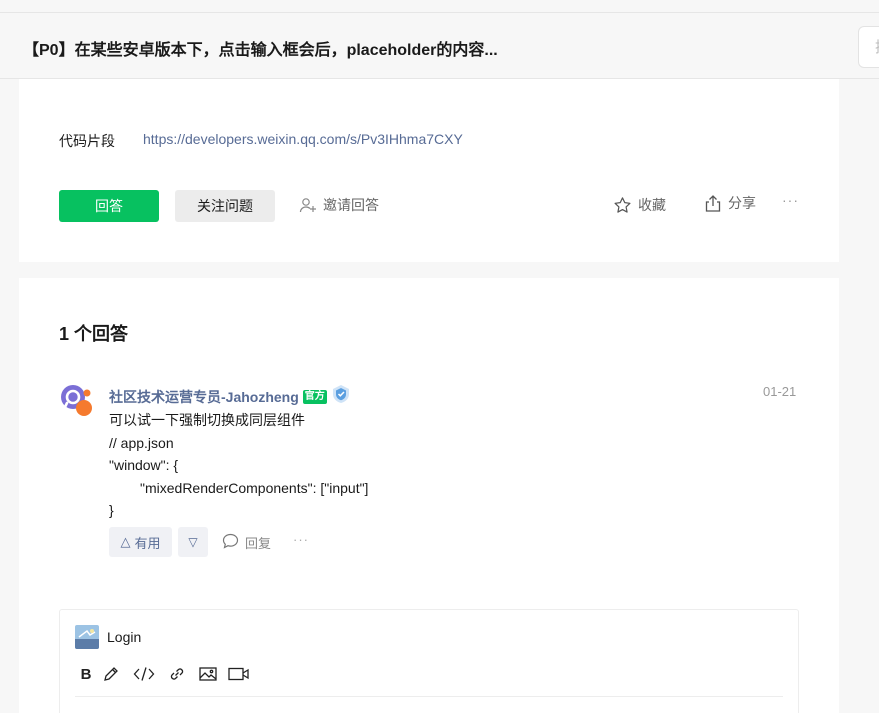  Describe the element at coordinates (147, 543) in the screenshot. I see `useful-label: 有用` at that location.